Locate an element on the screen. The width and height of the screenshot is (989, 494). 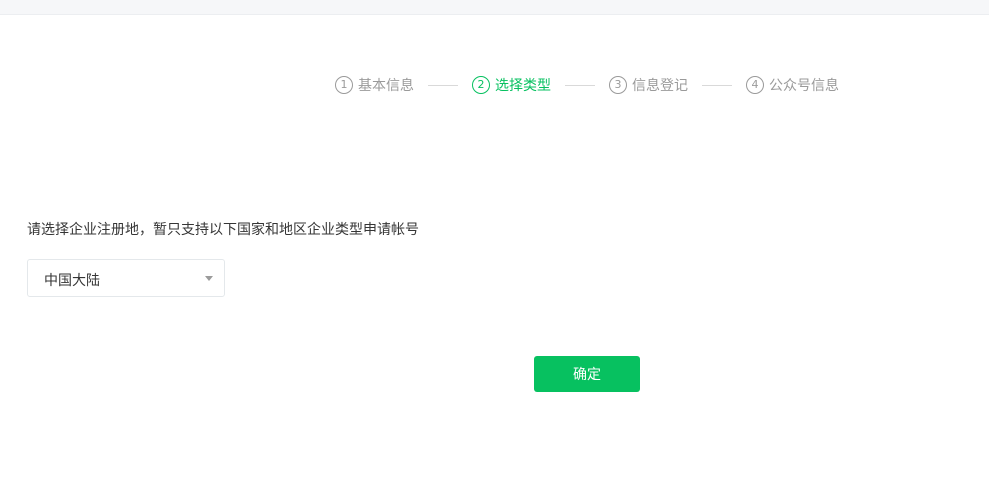
step-label: 基本信息 is located at coordinates (386, 86).